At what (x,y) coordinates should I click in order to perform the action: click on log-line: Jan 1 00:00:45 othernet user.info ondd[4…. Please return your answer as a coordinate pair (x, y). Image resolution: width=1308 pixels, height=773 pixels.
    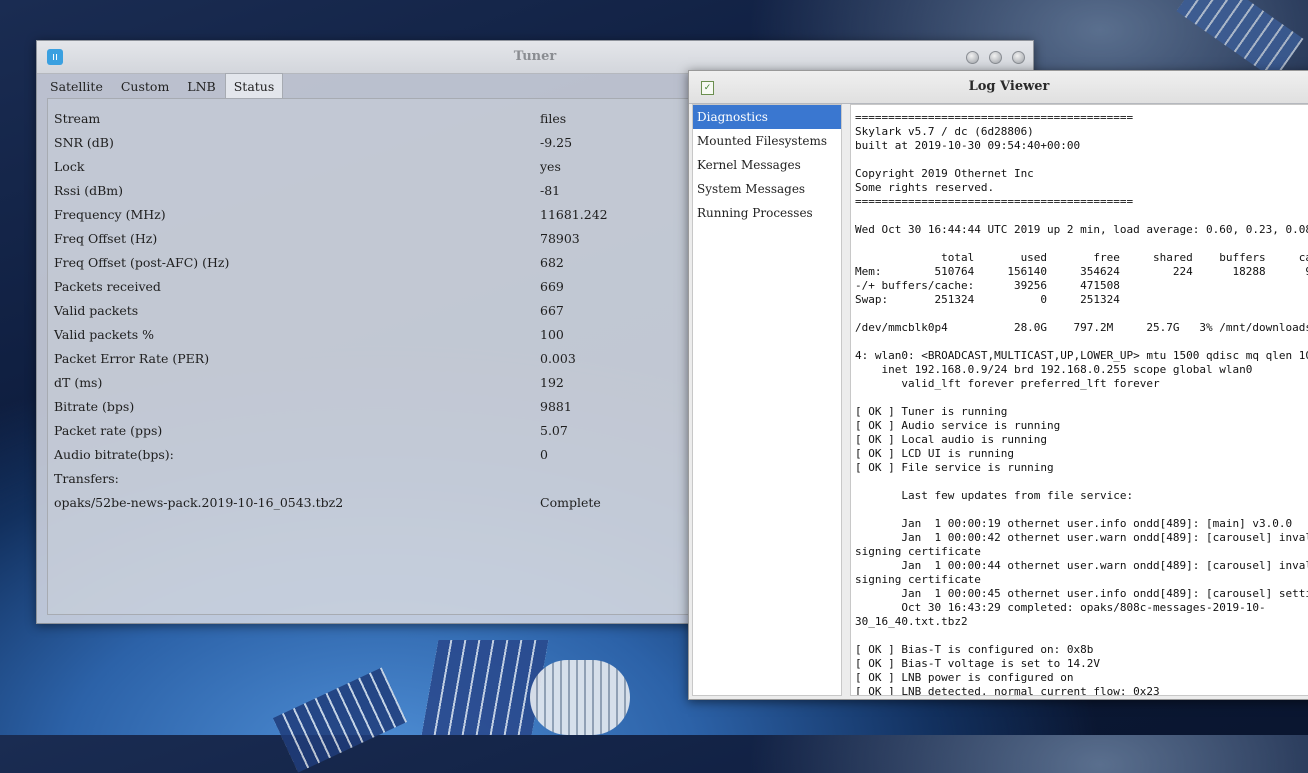
    Looking at the image, I should click on (1104, 593).